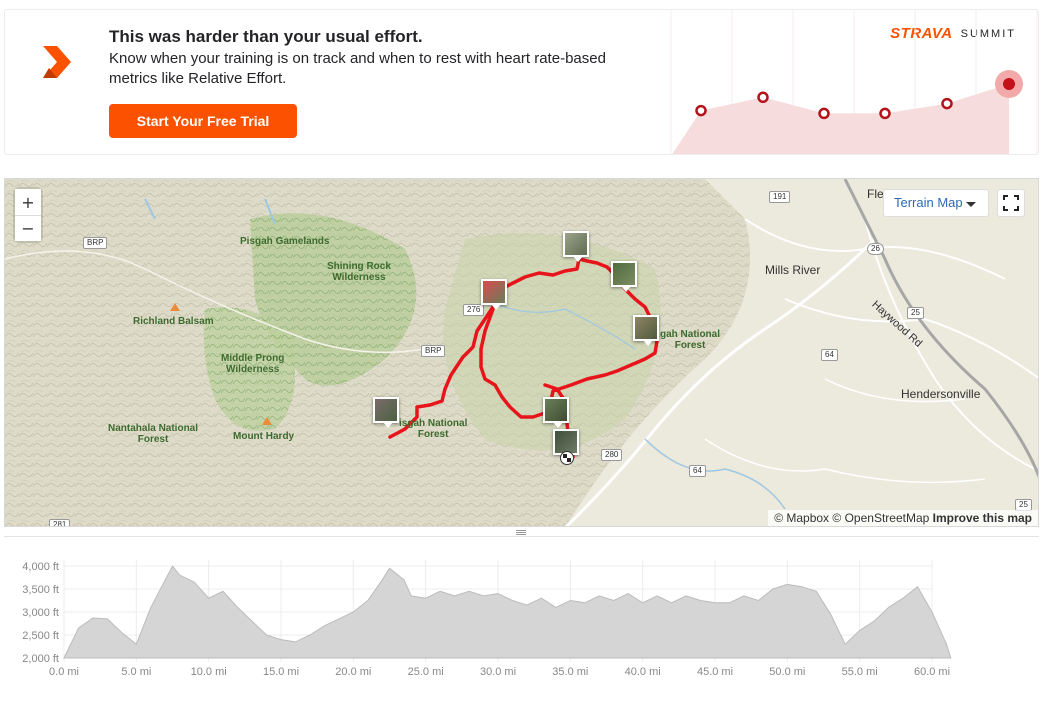 The image size is (1041, 704). What do you see at coordinates (715, 672) in the screenshot?
I see `x-tick-label: 45.0 mi` at bounding box center [715, 672].